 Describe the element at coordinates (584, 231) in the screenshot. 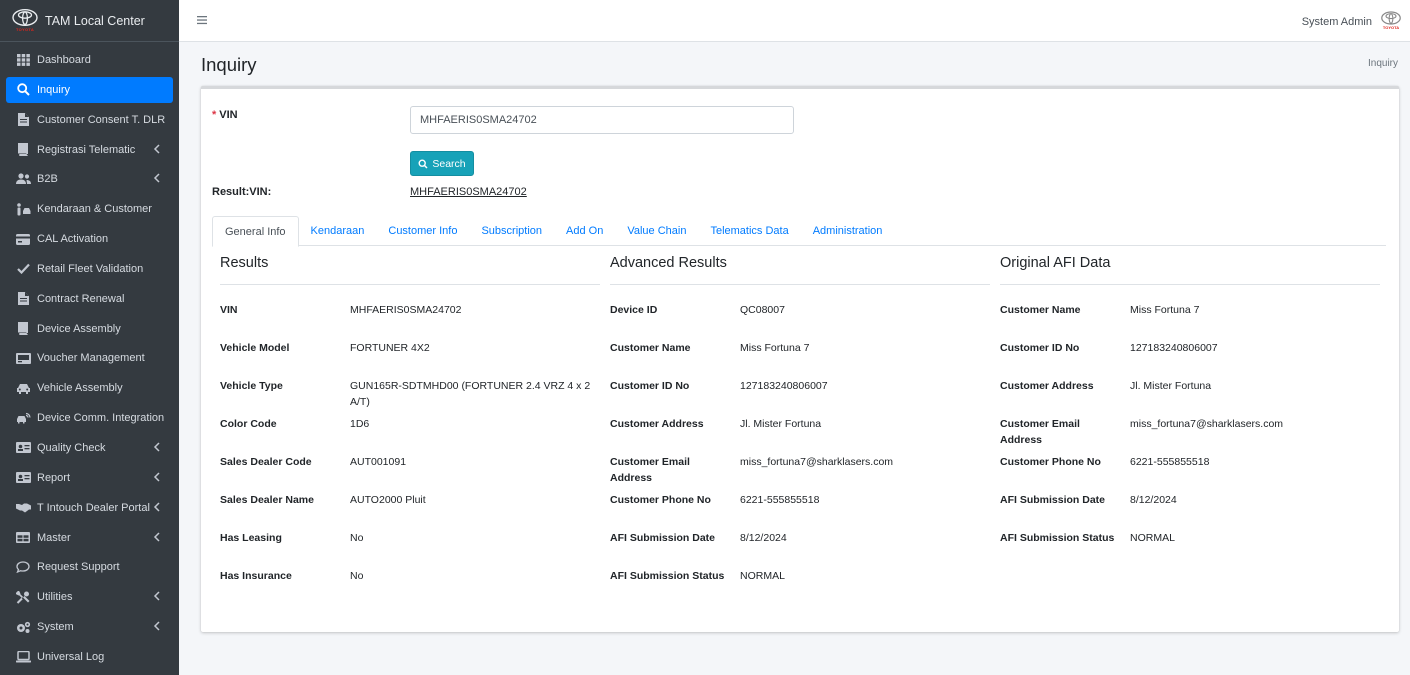

I see `tab-add-on: Add On` at that location.